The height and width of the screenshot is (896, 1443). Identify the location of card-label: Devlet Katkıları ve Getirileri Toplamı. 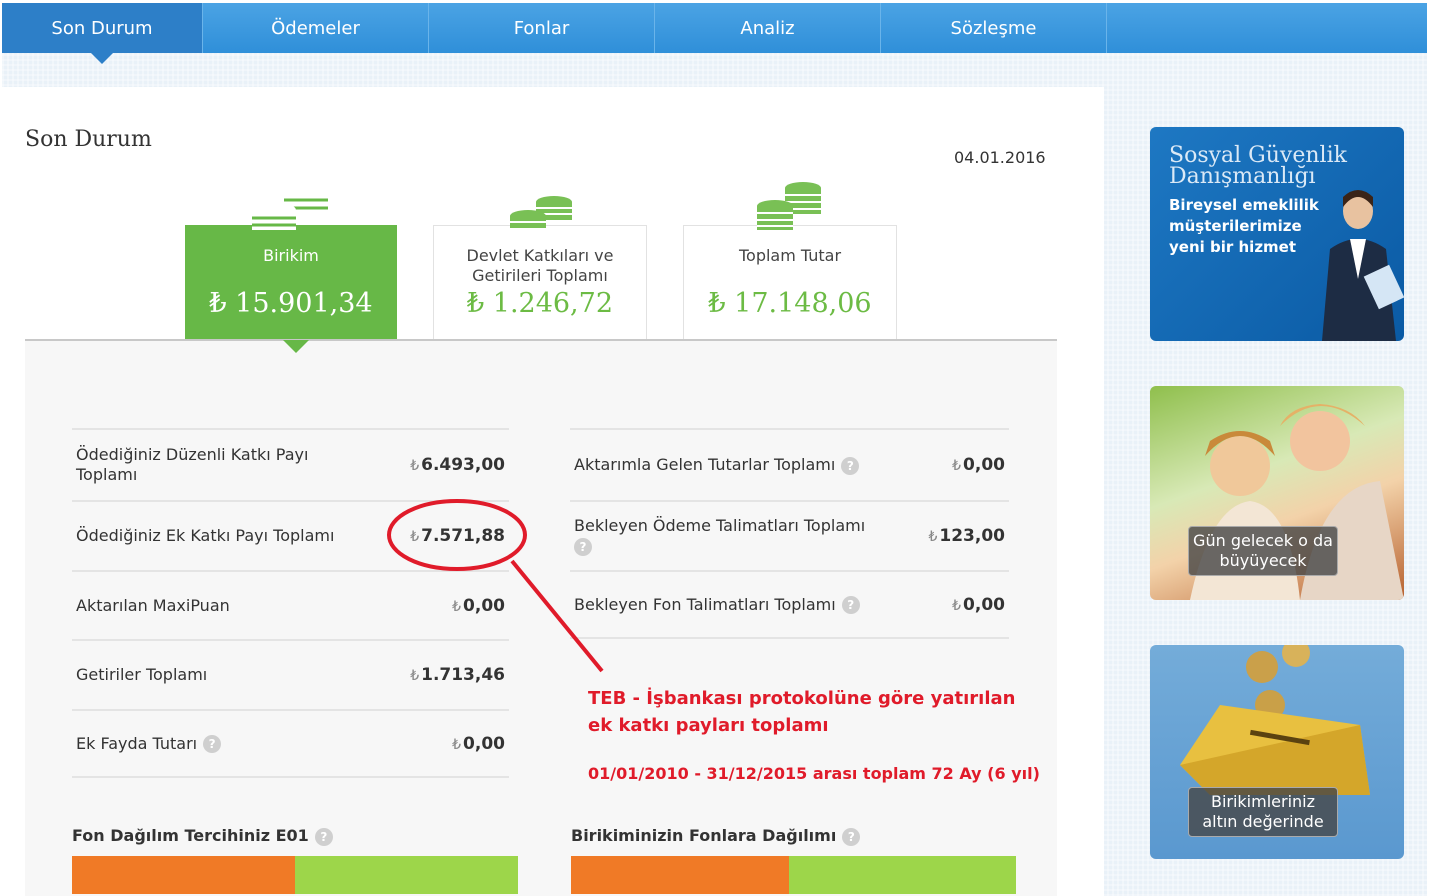
(540, 265).